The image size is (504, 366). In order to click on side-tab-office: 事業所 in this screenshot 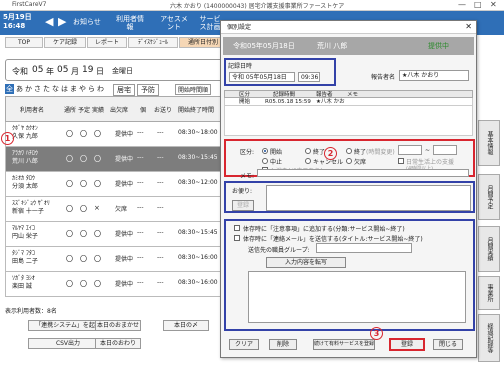, I will do `click(489, 293)`.